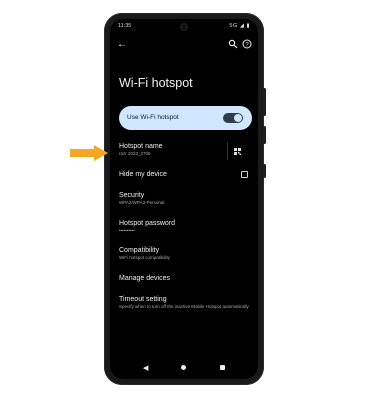 This screenshot has width=385, height=400. I want to click on setting-hotspot-name: Hotspot name razr 2023_2706, so click(185, 150).